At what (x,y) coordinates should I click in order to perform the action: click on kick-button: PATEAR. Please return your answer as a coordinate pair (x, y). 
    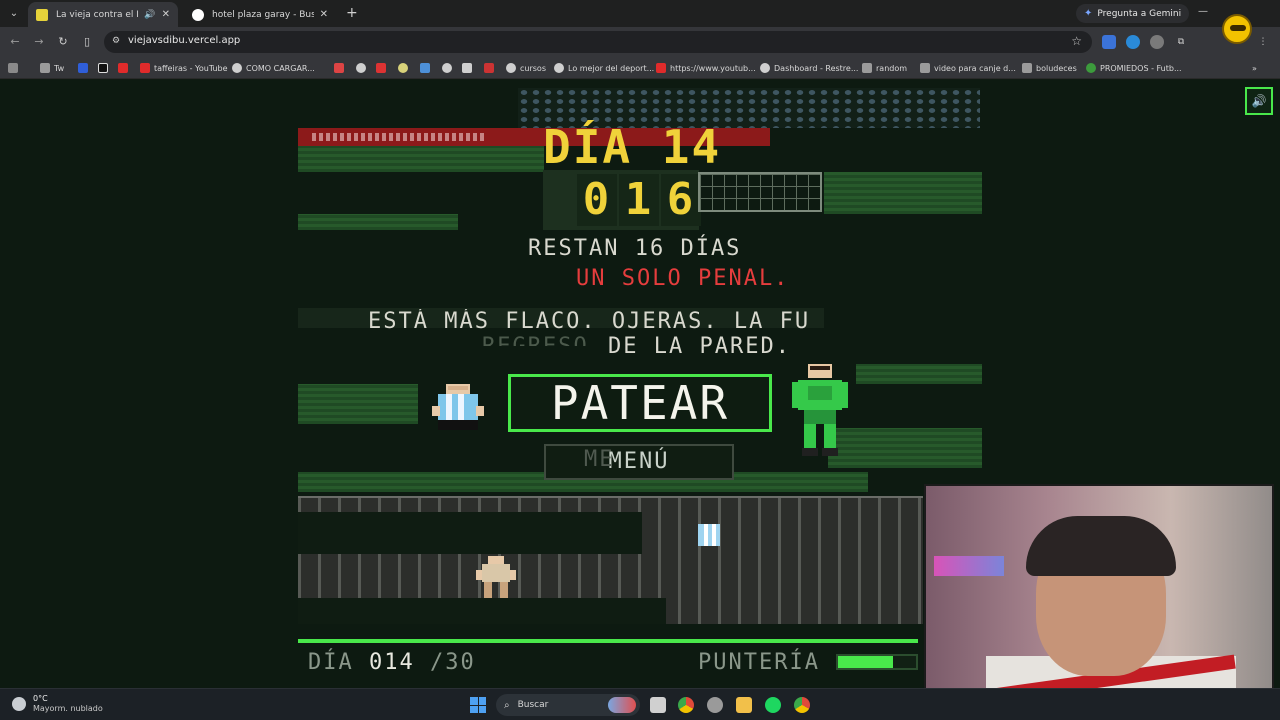
    Looking at the image, I should click on (640, 403).